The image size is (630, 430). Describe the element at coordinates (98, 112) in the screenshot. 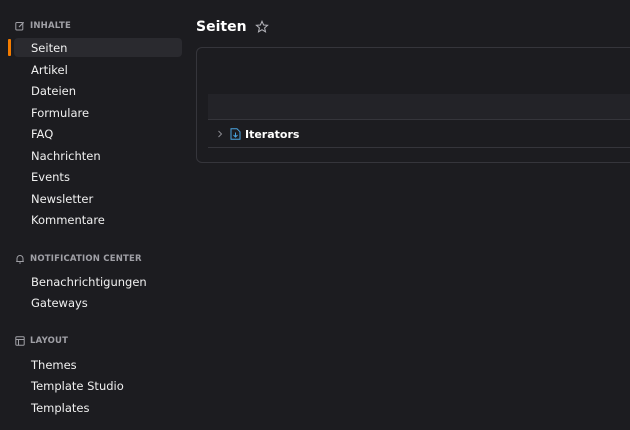

I see `sidebar-item-formulare: Formulare` at that location.